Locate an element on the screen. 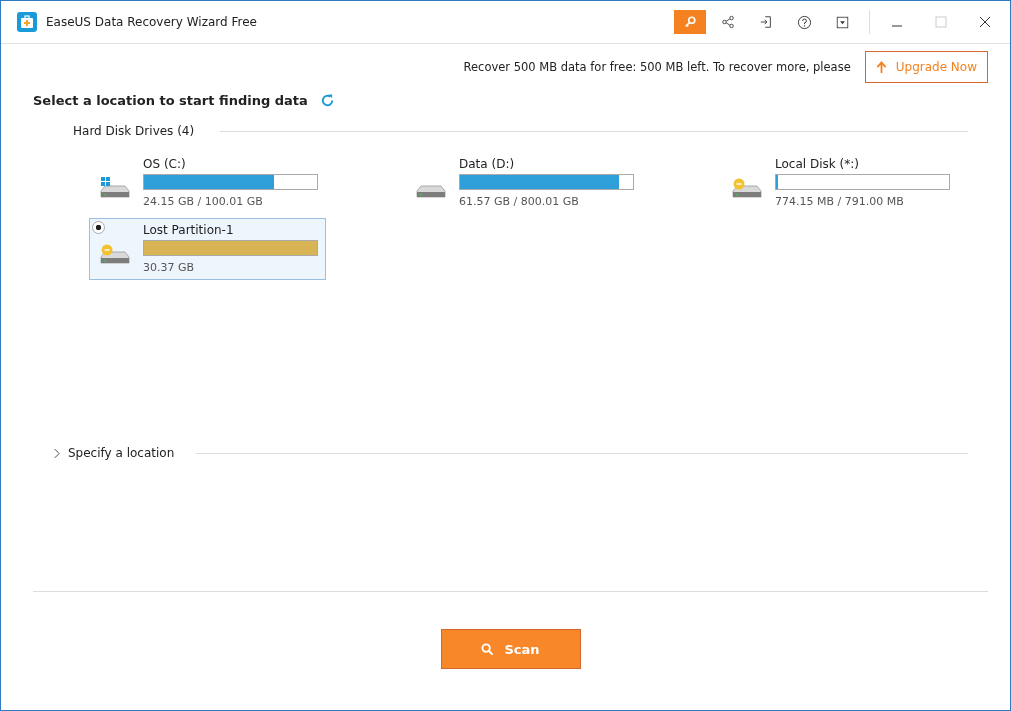 The width and height of the screenshot is (1011, 711). drive-size: 774.15 MB / 791.00 MB is located at coordinates (840, 202).